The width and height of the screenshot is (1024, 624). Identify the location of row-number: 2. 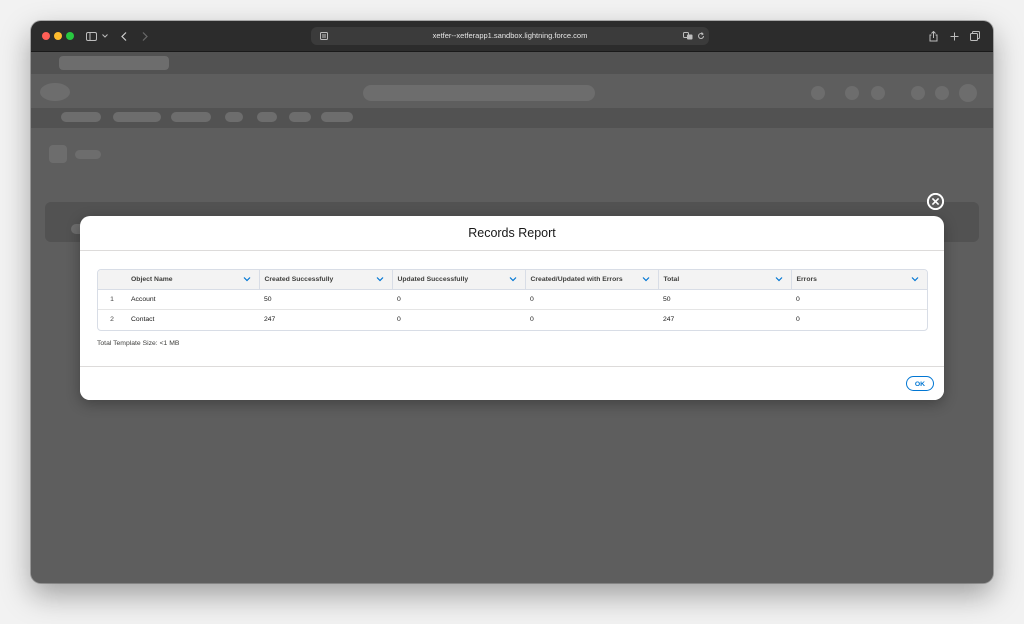
(112, 319).